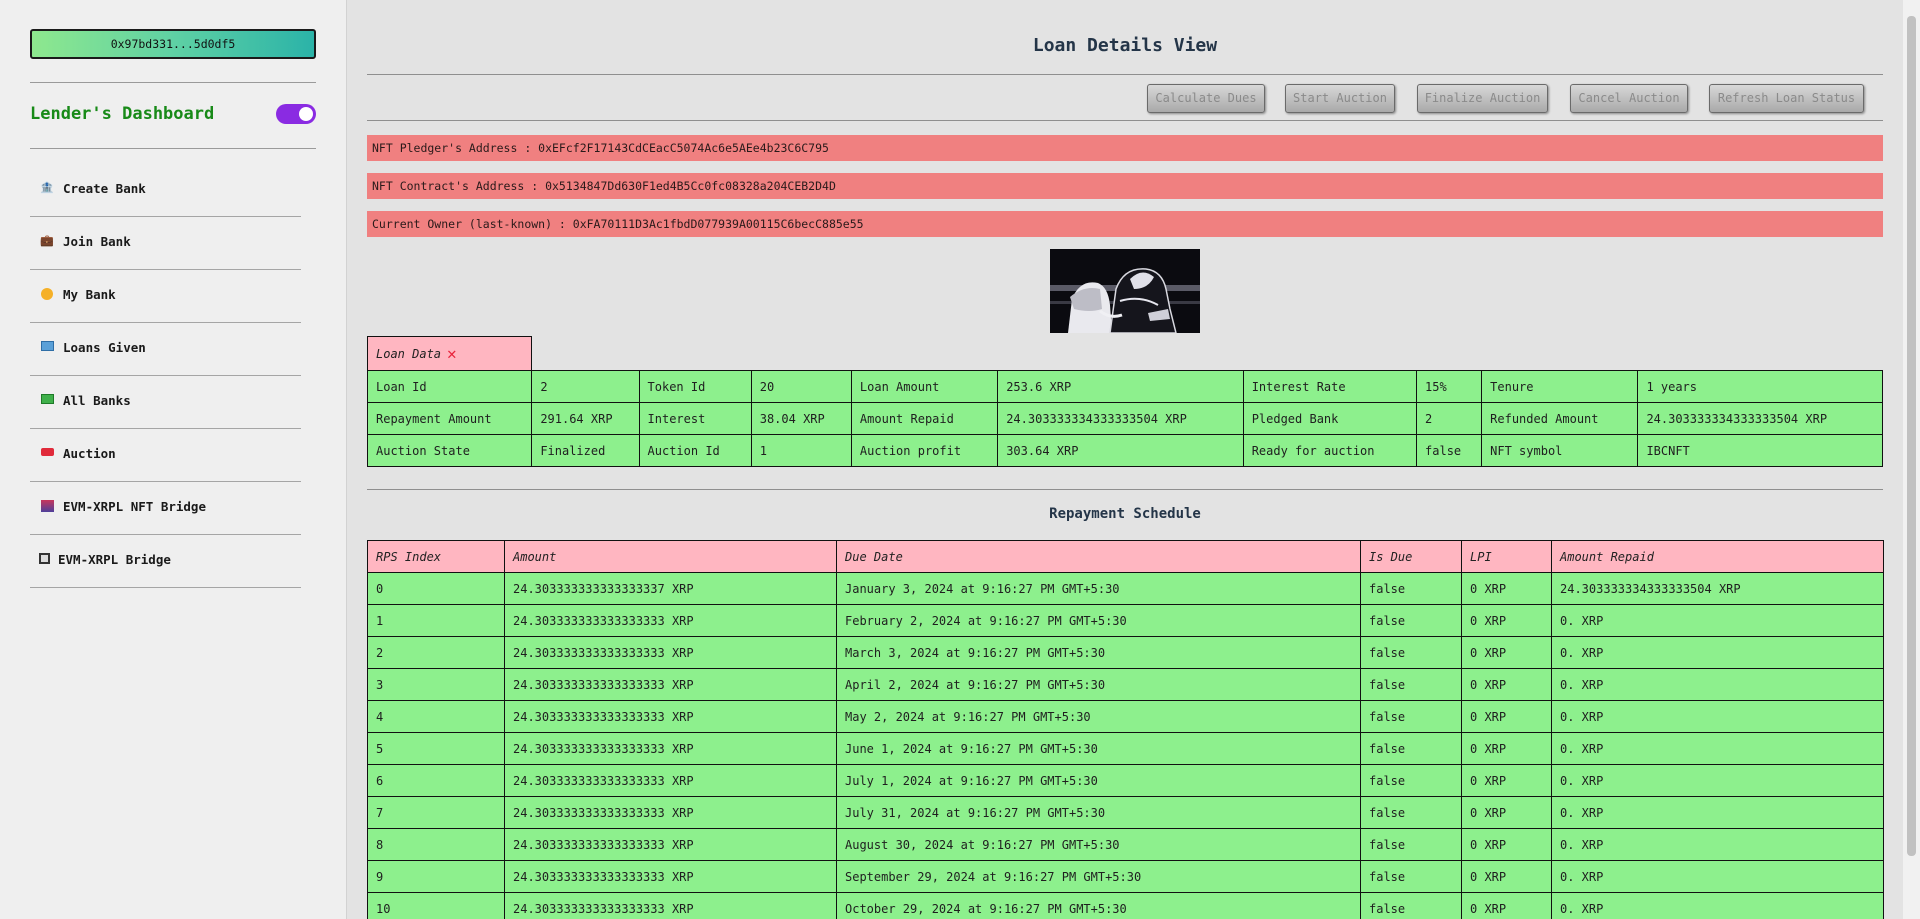 Image resolution: width=1920 pixels, height=919 pixels. What do you see at coordinates (1560, 418) in the screenshot?
I see `table-cell: Refunded Amount` at bounding box center [1560, 418].